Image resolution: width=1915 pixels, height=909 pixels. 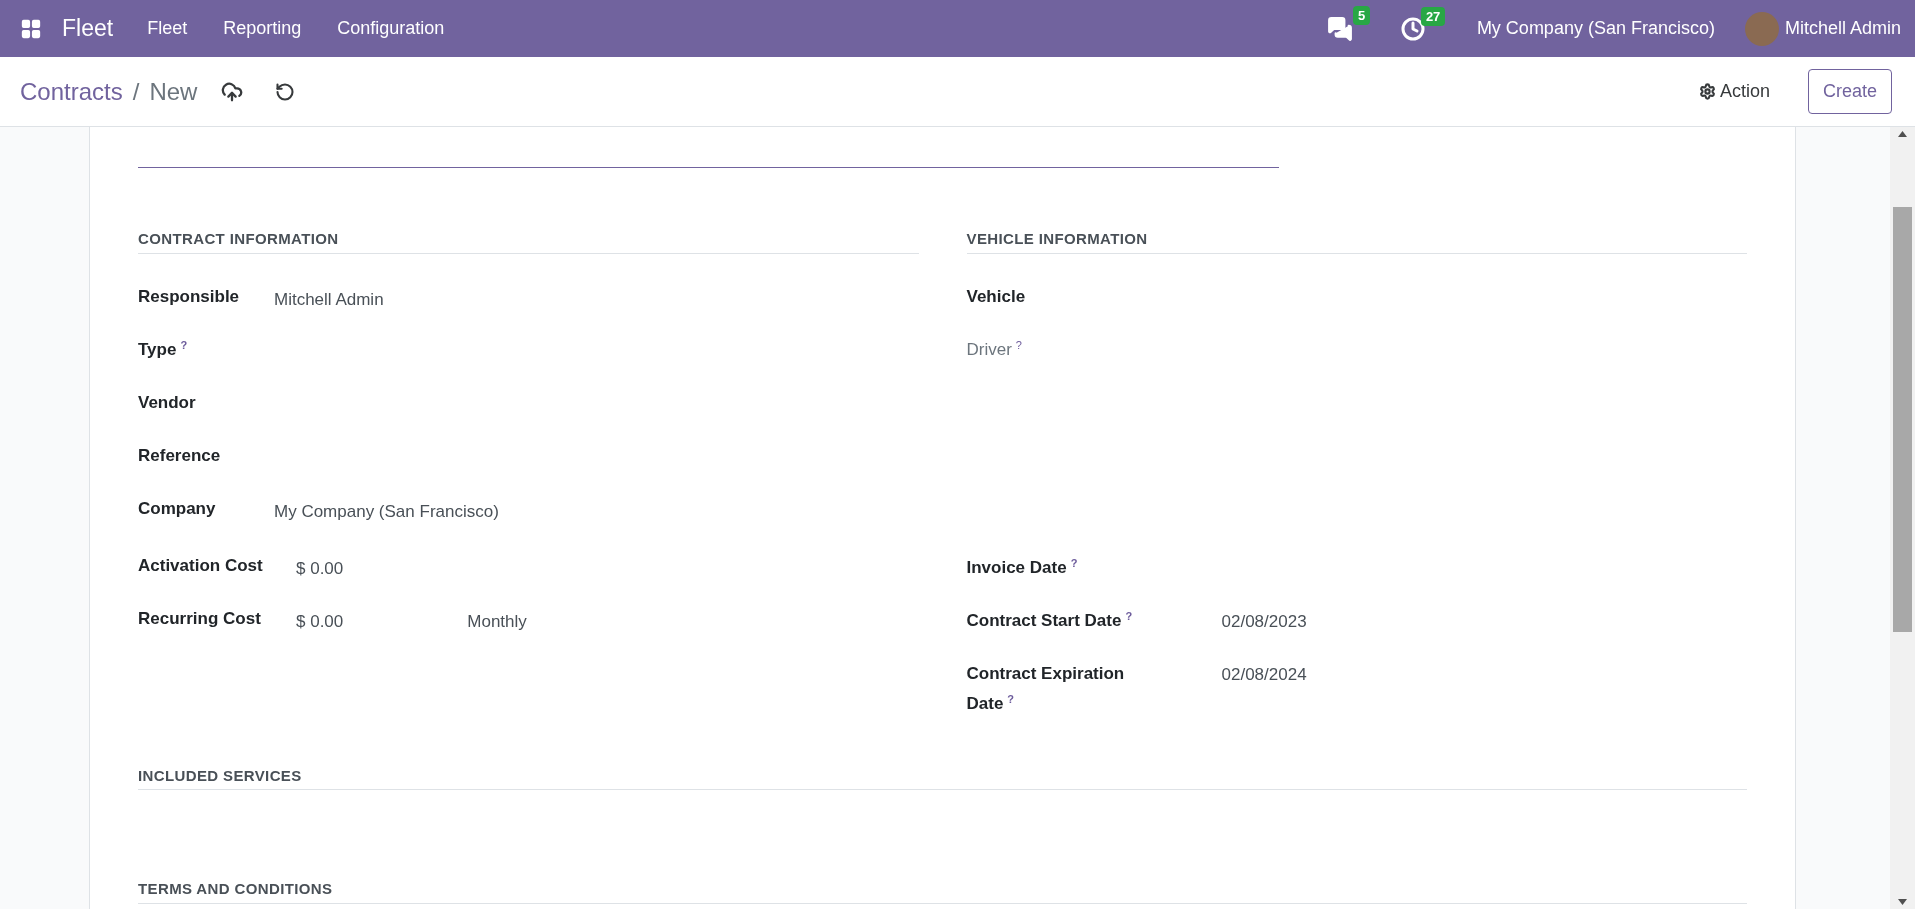 What do you see at coordinates (1045, 688) in the screenshot?
I see `field-label: Contract Expiration Date $^{?}$` at bounding box center [1045, 688].